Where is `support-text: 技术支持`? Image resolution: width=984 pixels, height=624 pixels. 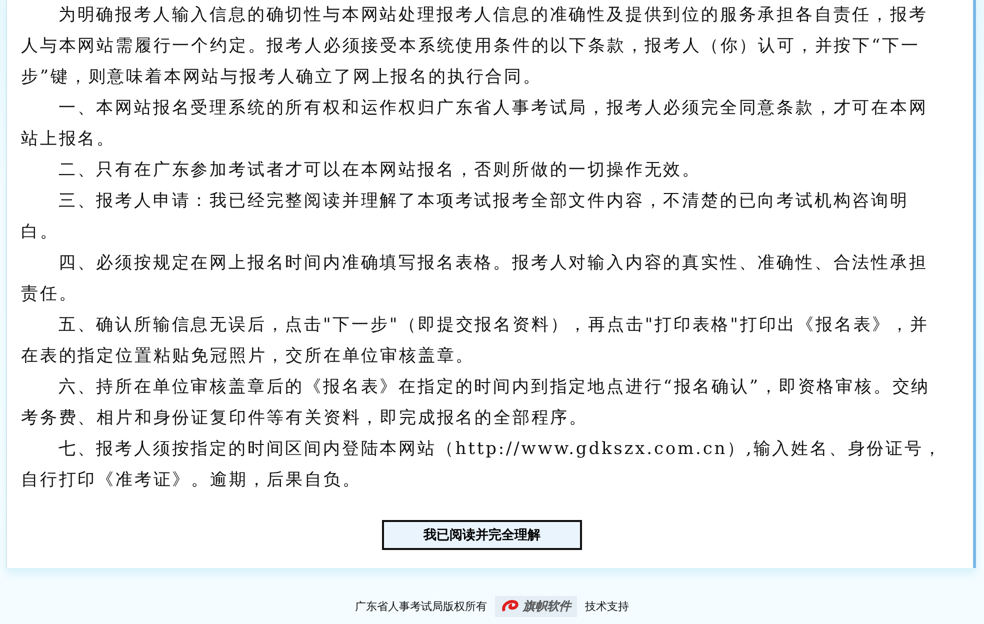 support-text: 技术支持 is located at coordinates (607, 606).